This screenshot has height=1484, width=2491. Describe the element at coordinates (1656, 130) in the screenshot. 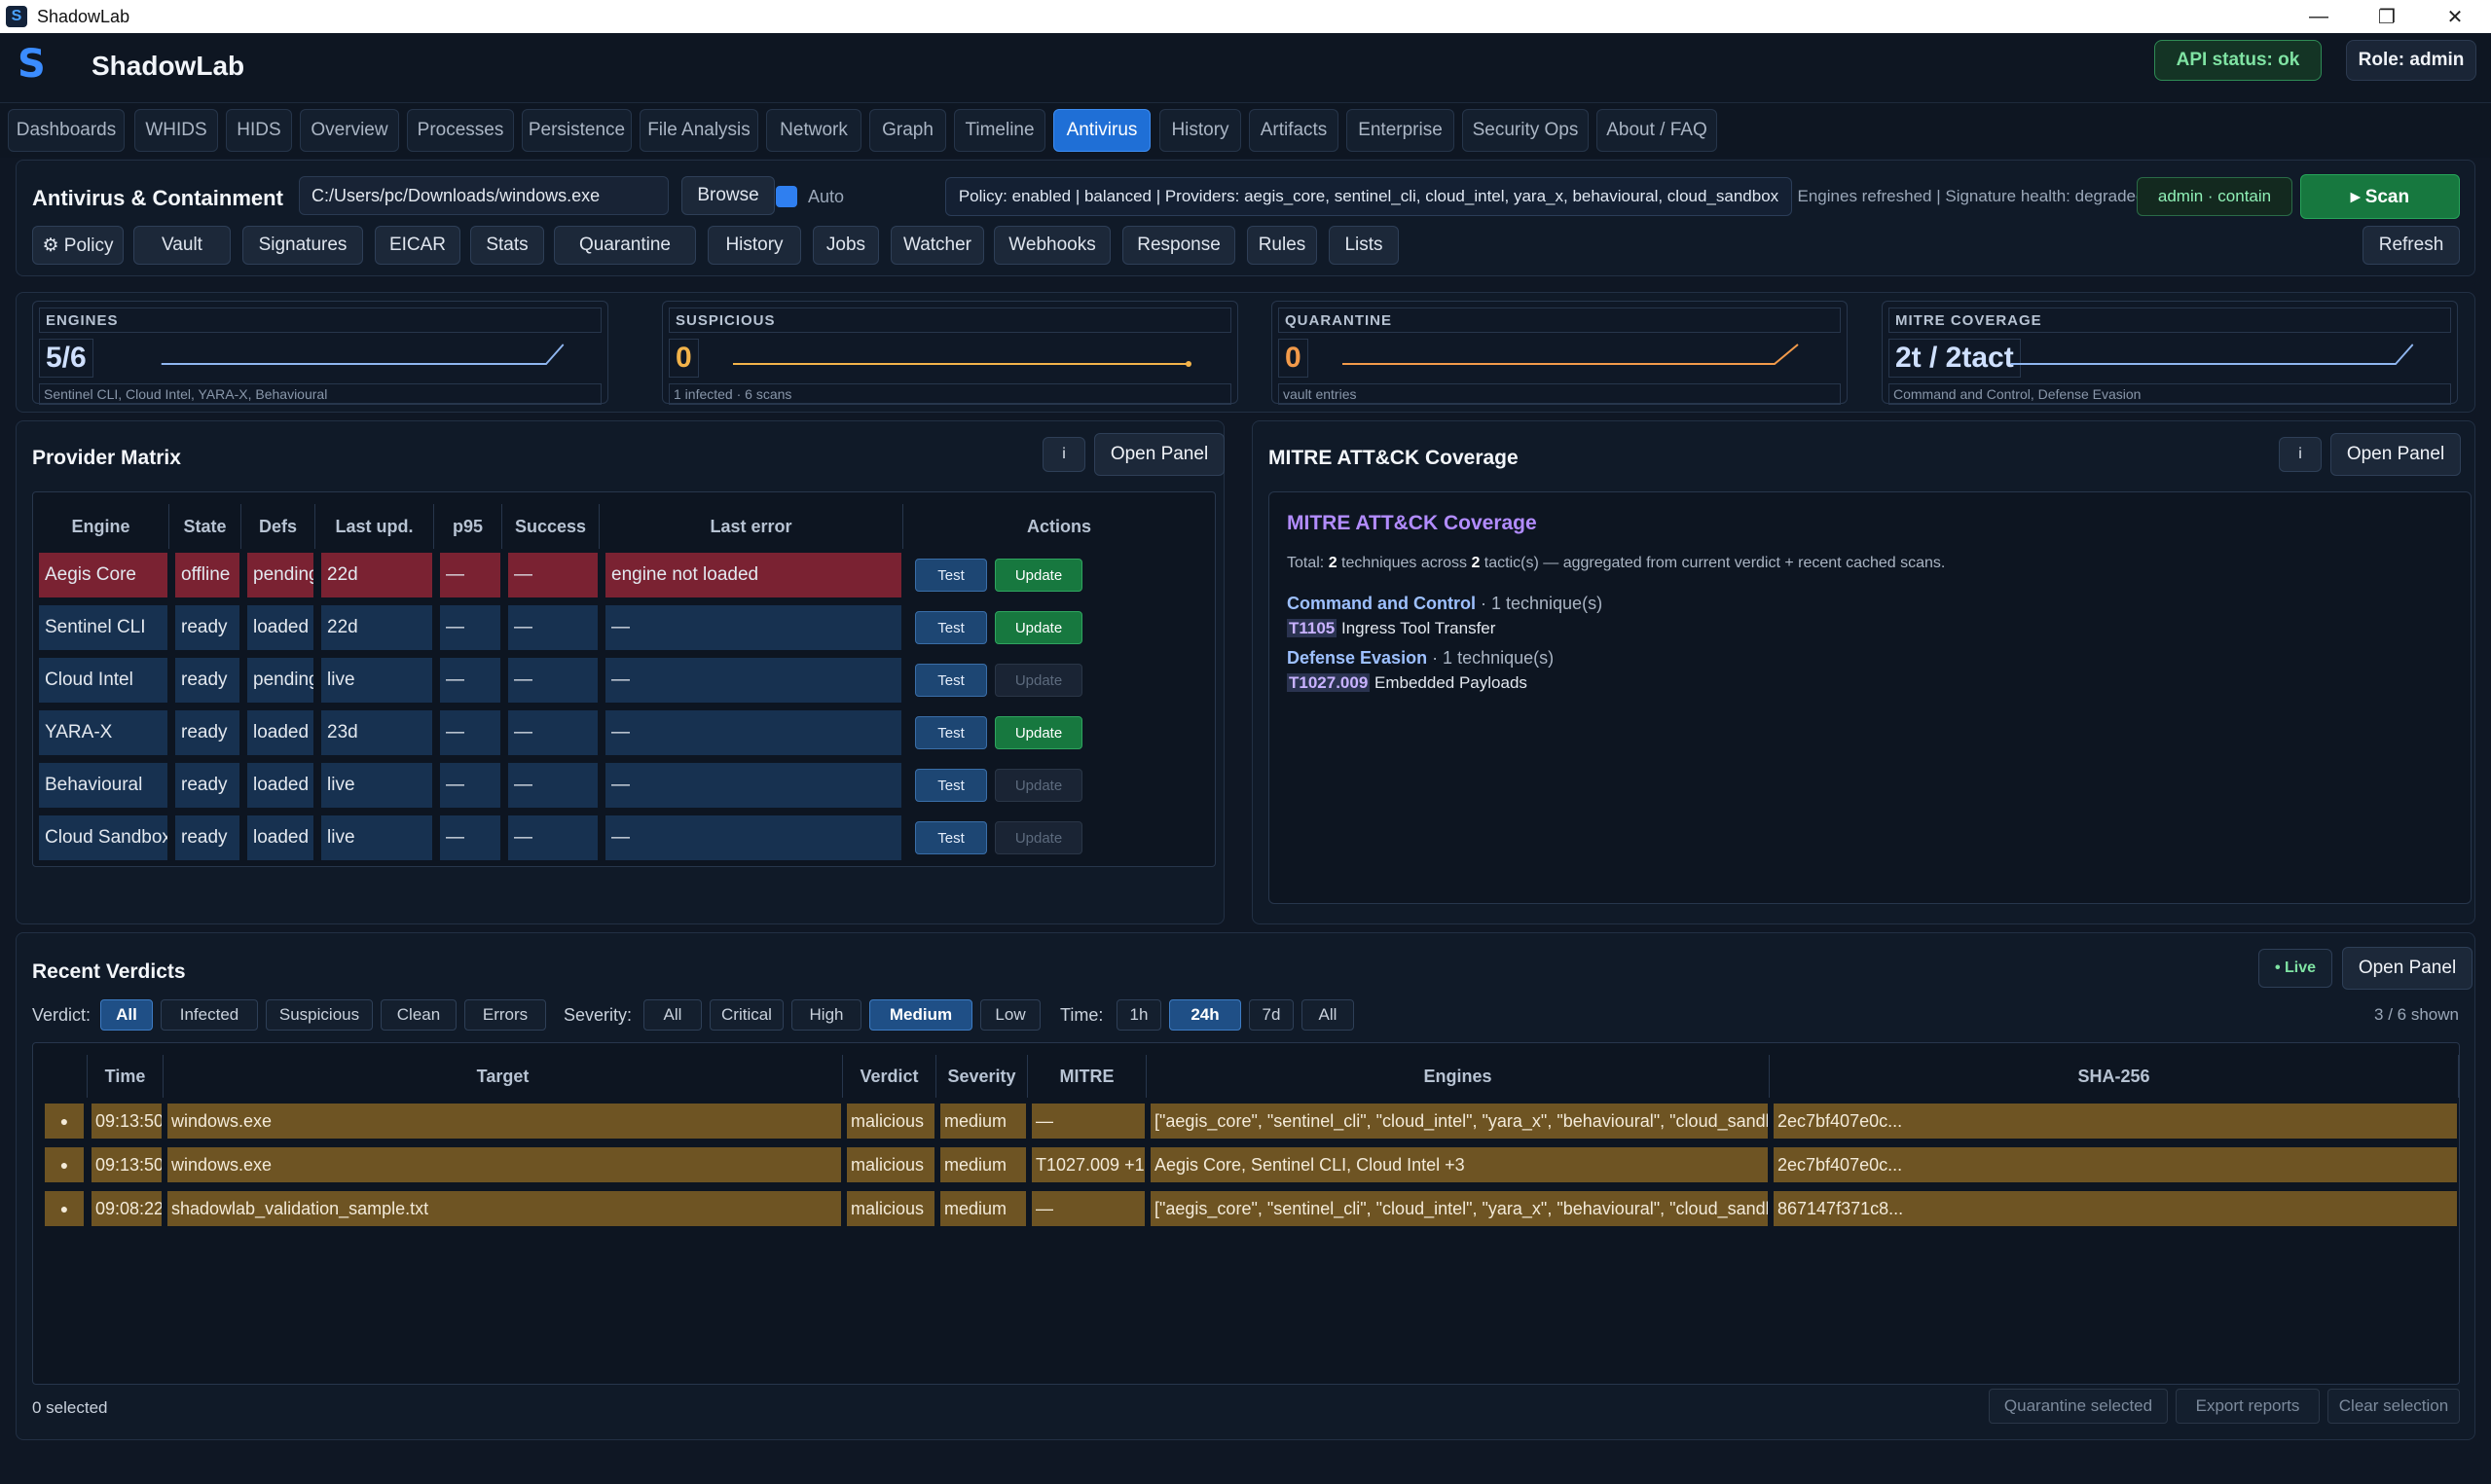

I see `nav-tab-about-faq: About / FAQ` at that location.